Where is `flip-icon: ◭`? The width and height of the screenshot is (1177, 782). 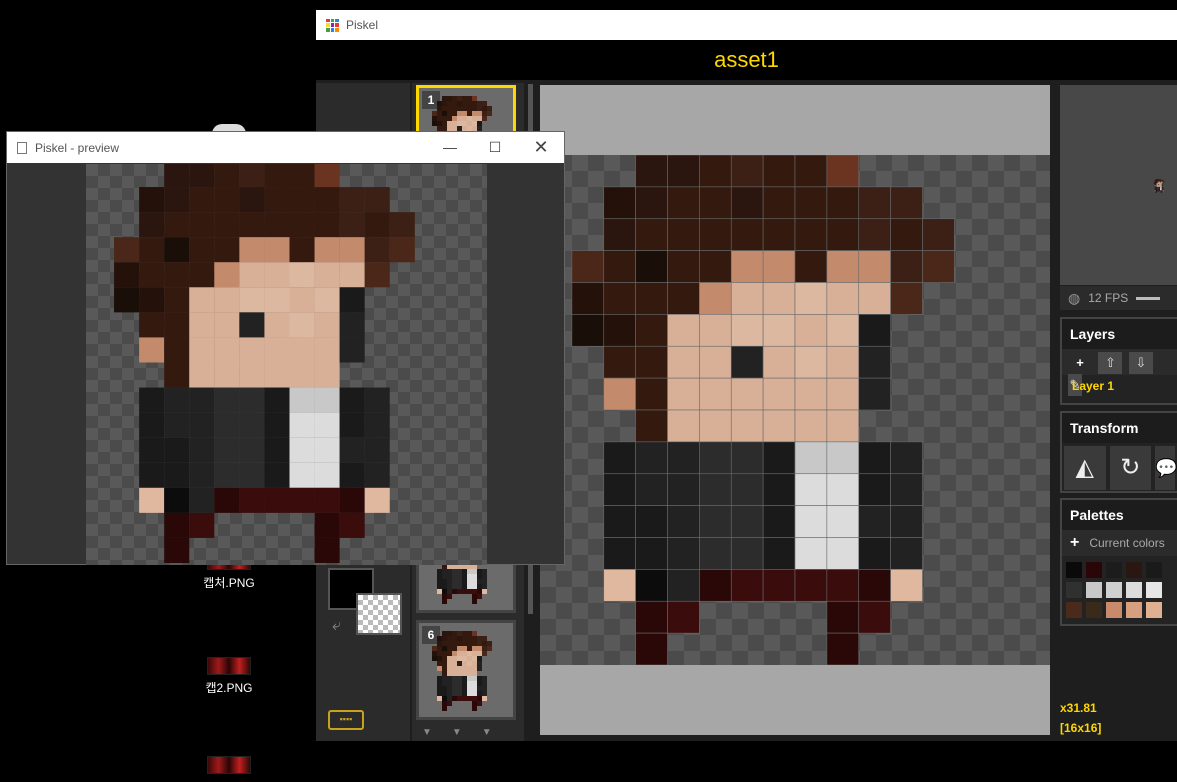
flip-icon: ◭ is located at coordinates (1085, 468).